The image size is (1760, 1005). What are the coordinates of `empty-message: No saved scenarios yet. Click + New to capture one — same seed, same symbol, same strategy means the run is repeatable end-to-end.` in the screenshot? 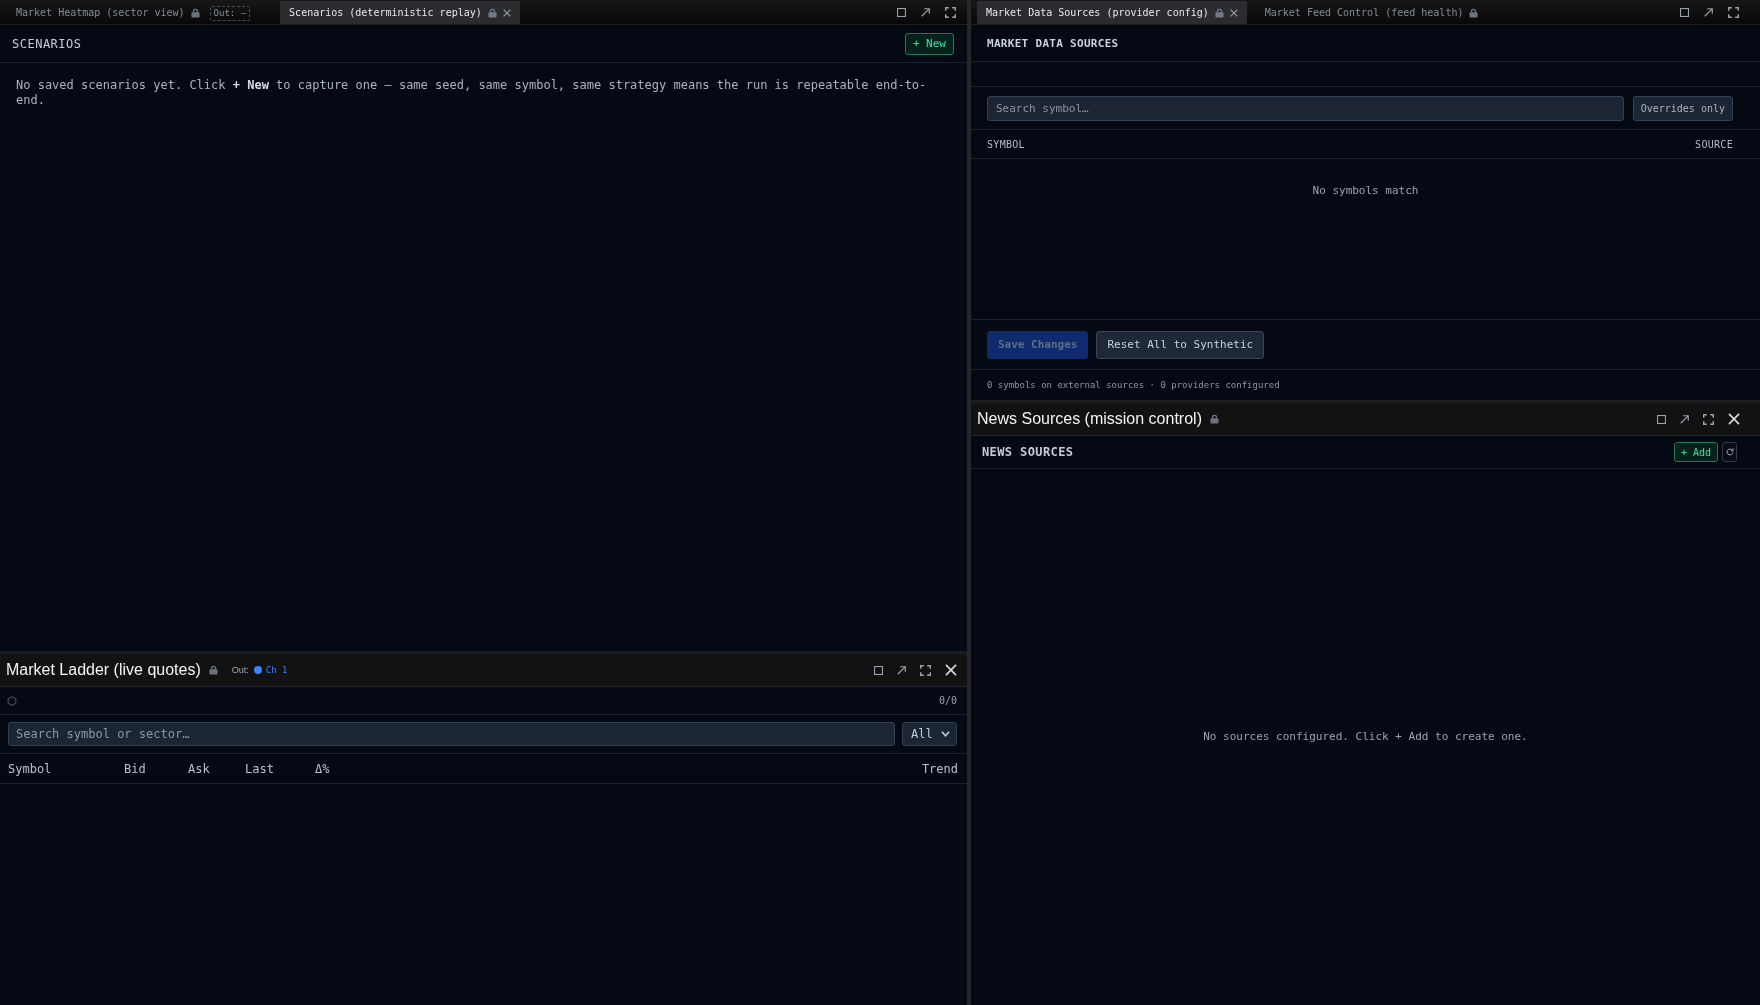 It's located at (471, 93).